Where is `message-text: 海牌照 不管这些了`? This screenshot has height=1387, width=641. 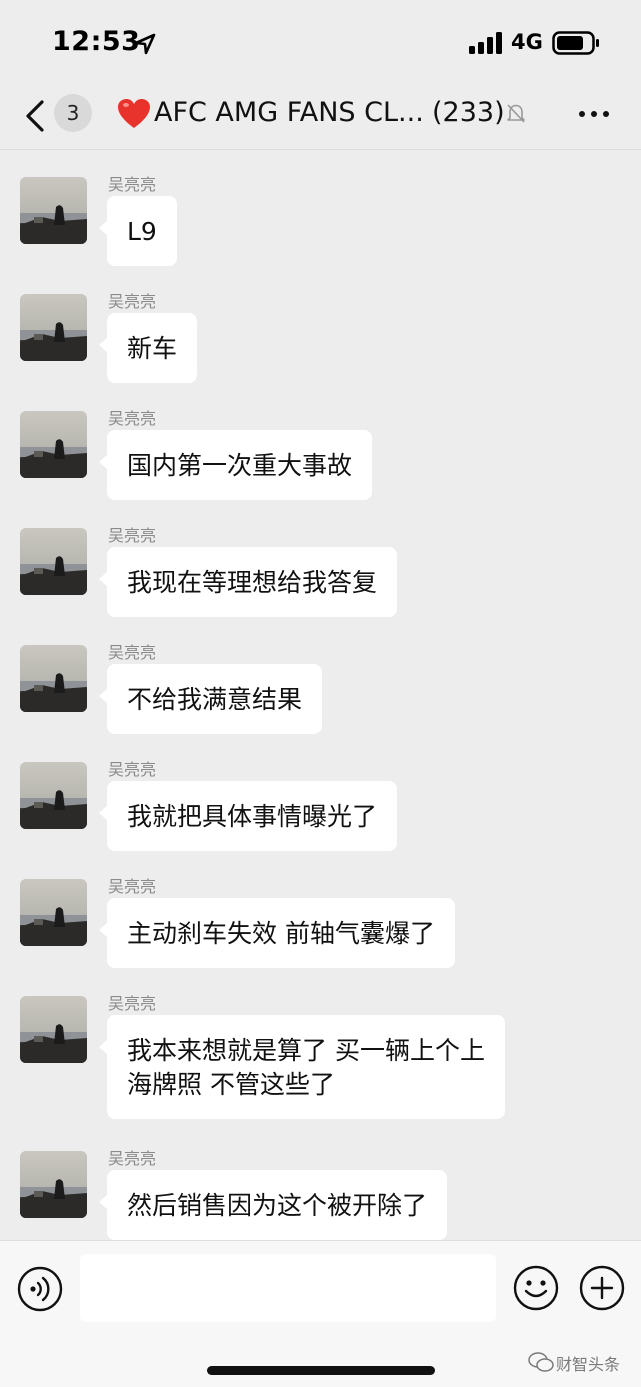
message-text: 海牌照 不管这些了 is located at coordinates (231, 1084).